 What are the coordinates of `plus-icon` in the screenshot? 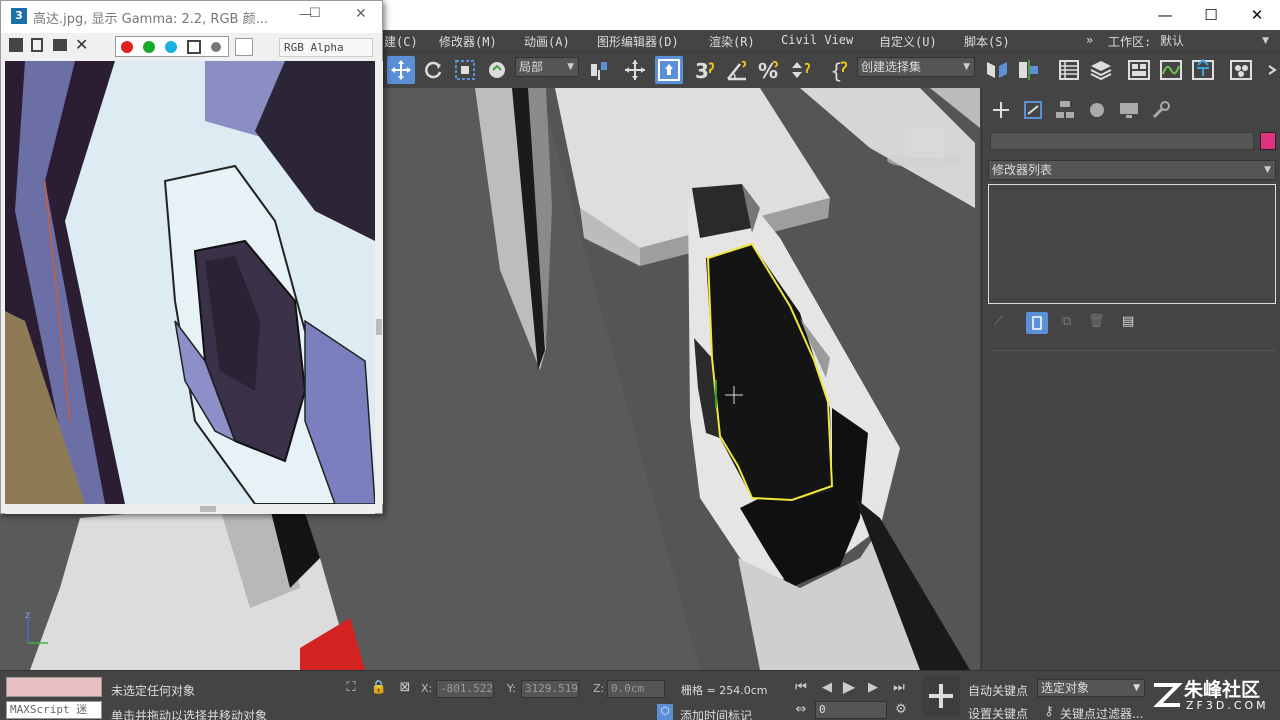 It's located at (1001, 110).